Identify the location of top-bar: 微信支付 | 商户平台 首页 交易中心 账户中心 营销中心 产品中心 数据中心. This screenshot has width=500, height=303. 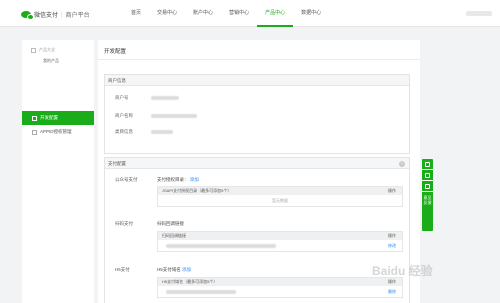
(250, 13).